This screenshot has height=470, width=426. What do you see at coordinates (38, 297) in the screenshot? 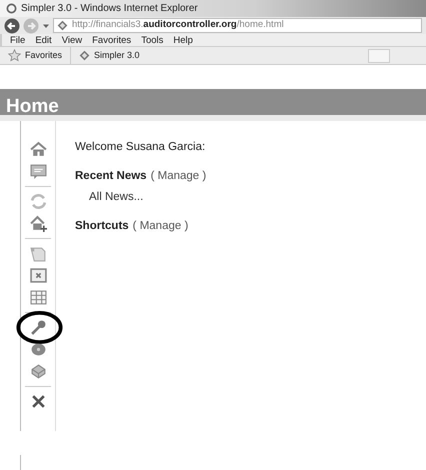
I see `grid-icon` at bounding box center [38, 297].